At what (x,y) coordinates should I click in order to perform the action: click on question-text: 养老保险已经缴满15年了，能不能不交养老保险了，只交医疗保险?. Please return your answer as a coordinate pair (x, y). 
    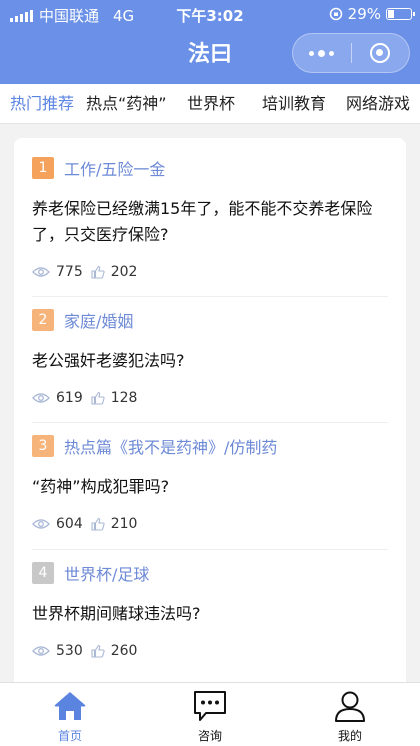
    Looking at the image, I should click on (202, 221).